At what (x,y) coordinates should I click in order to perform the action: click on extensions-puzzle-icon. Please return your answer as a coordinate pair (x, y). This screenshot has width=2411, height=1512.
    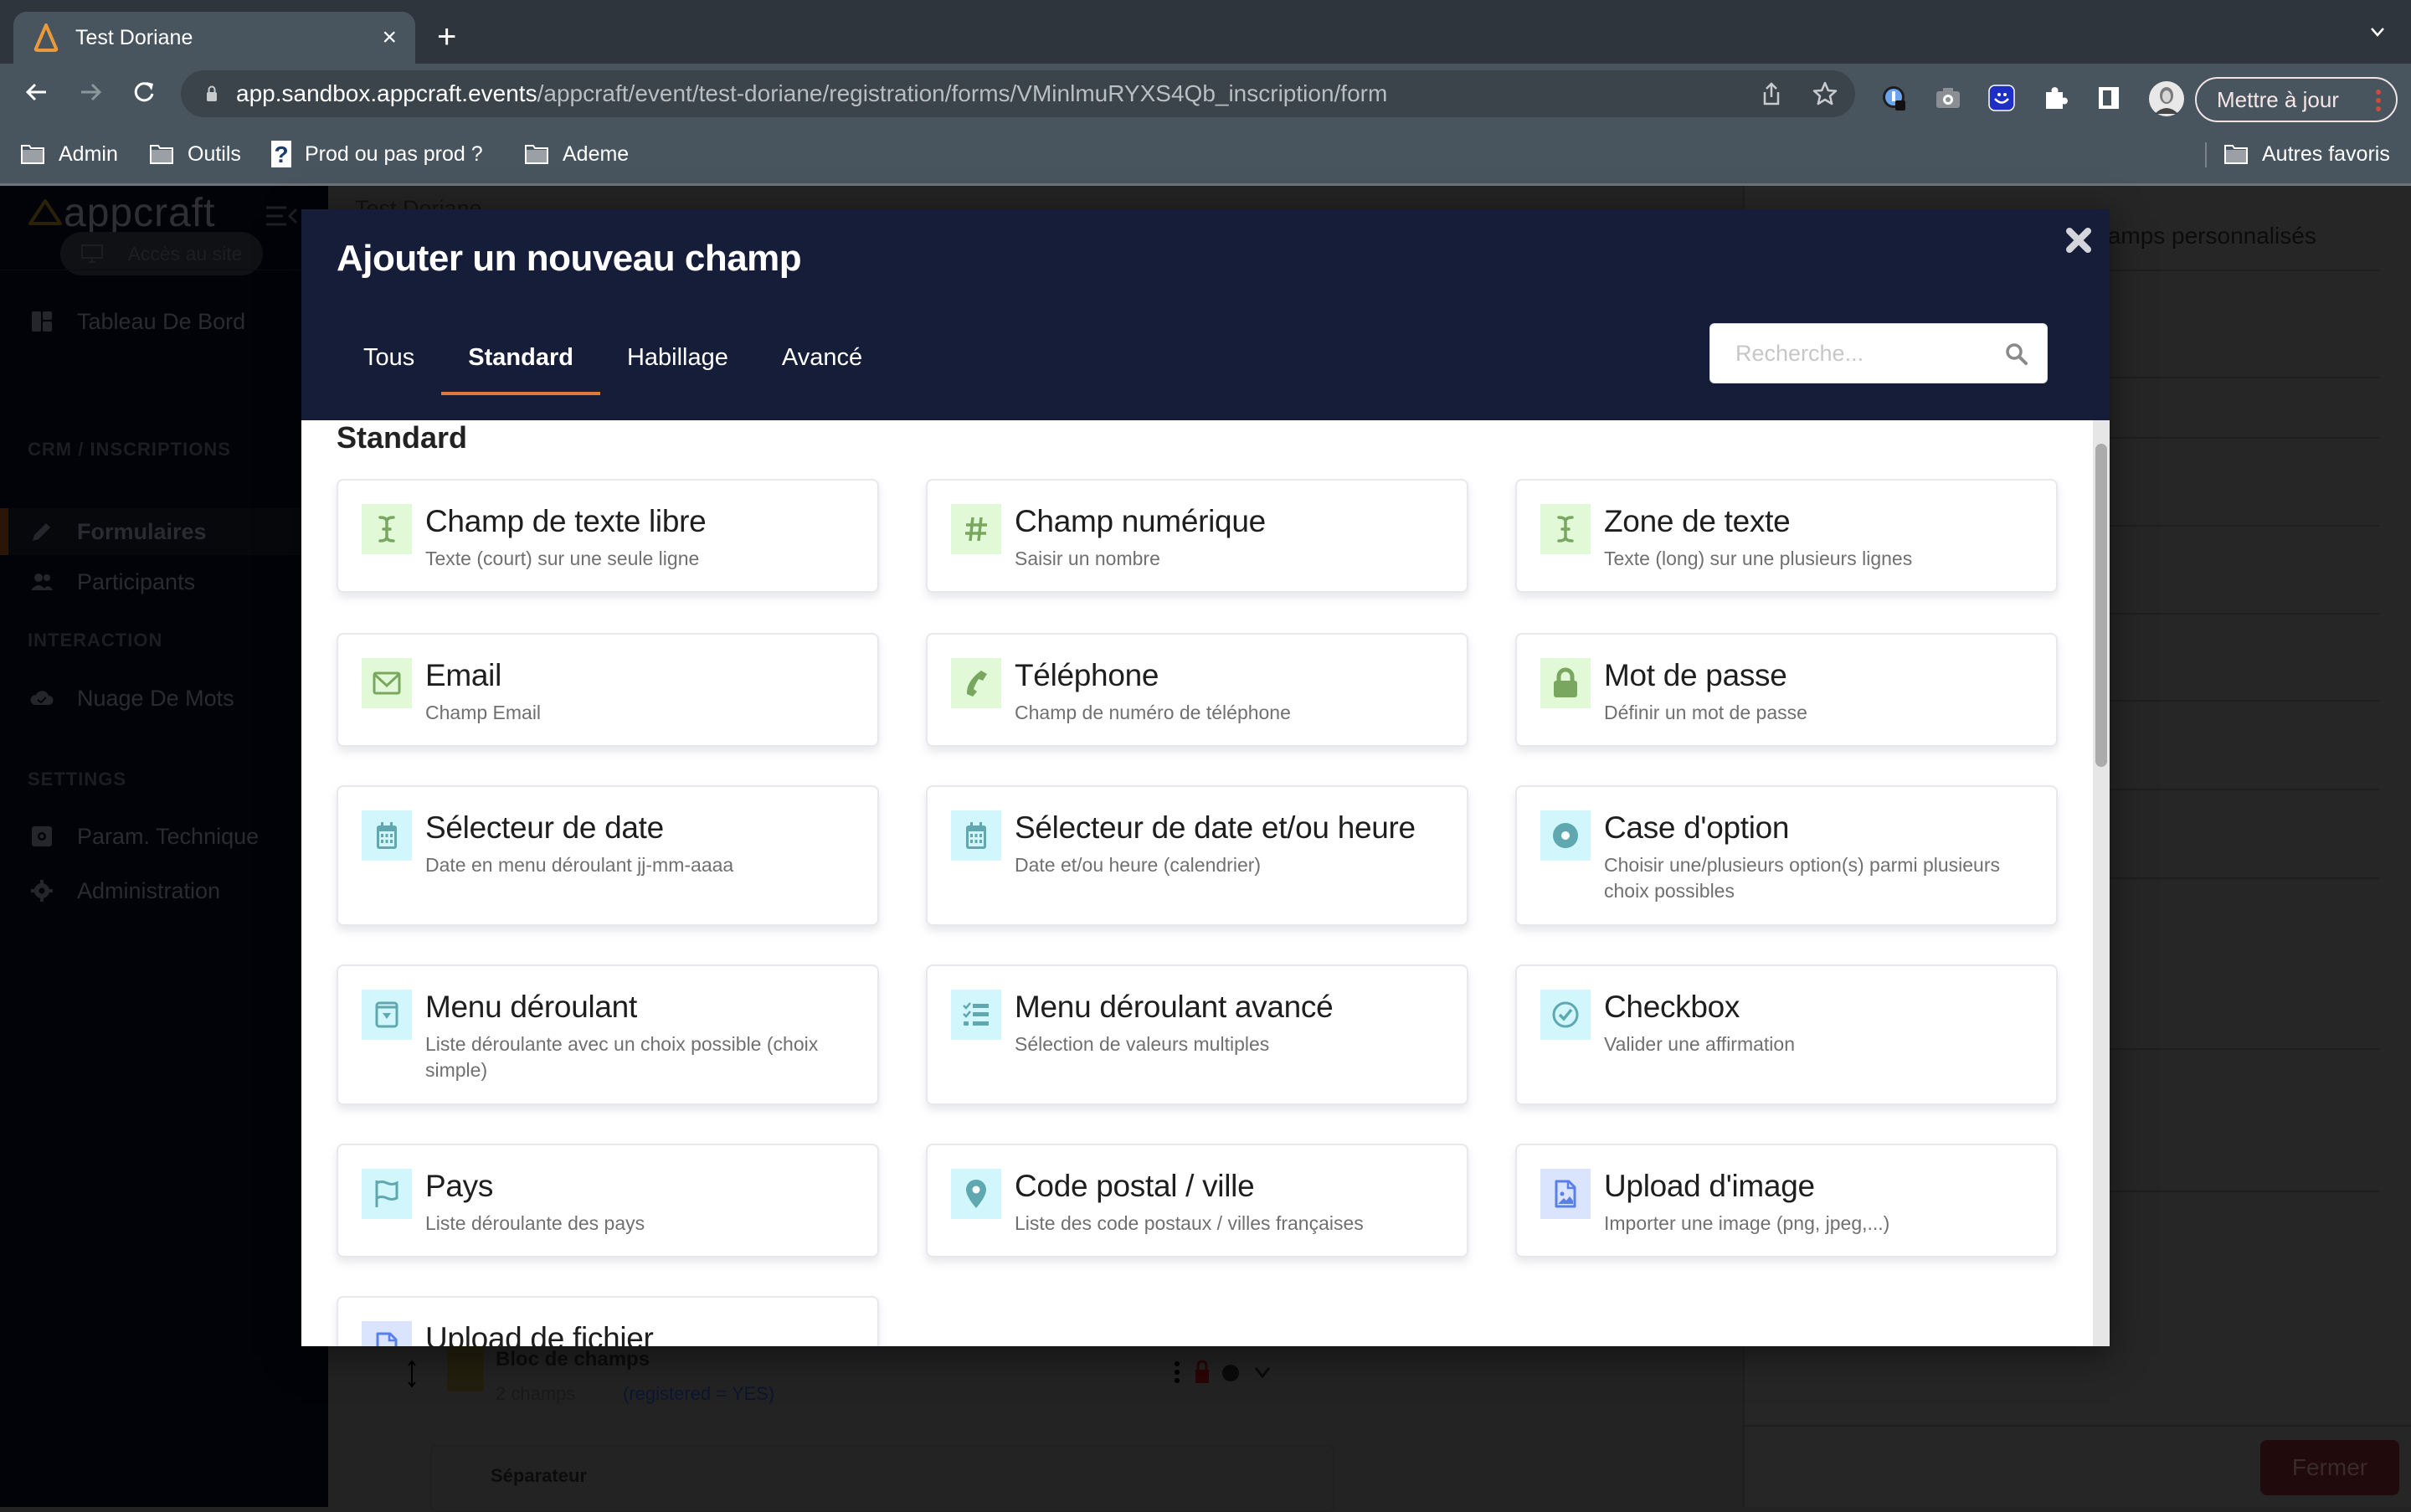
    Looking at the image, I should click on (2055, 98).